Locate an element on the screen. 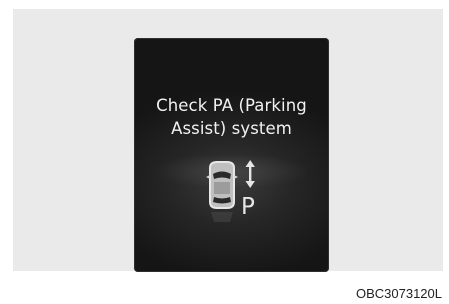  car-roof is located at coordinates (222, 188).